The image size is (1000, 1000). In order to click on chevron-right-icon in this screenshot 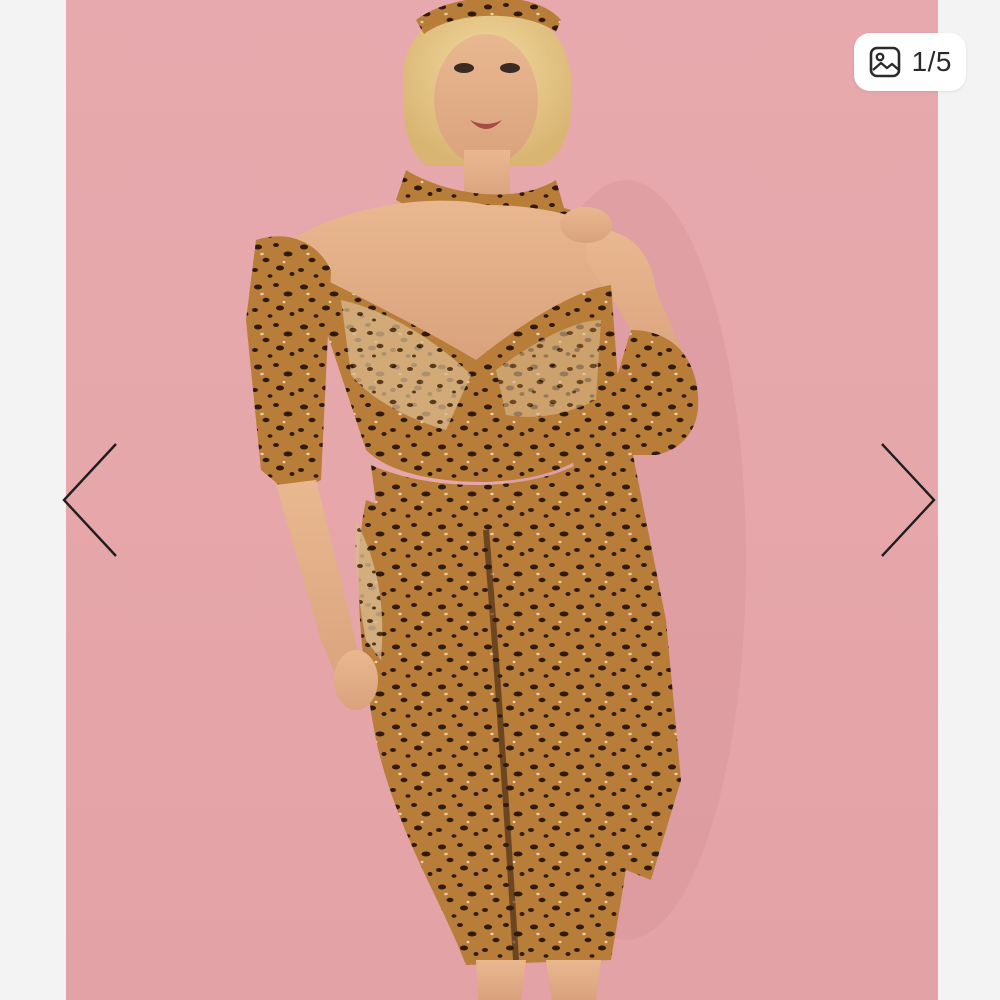, I will do `click(908, 500)`.